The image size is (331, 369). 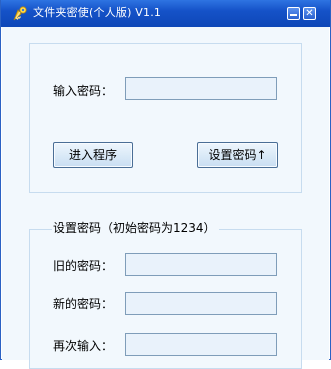 What do you see at coordinates (201, 88) in the screenshot?
I see `password-input` at bounding box center [201, 88].